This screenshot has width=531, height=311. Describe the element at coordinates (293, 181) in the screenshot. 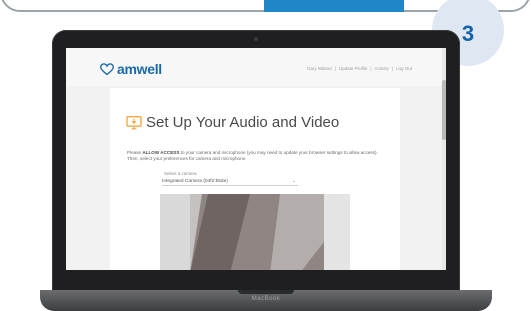

I see `chevron-down-icon: ⌄` at that location.